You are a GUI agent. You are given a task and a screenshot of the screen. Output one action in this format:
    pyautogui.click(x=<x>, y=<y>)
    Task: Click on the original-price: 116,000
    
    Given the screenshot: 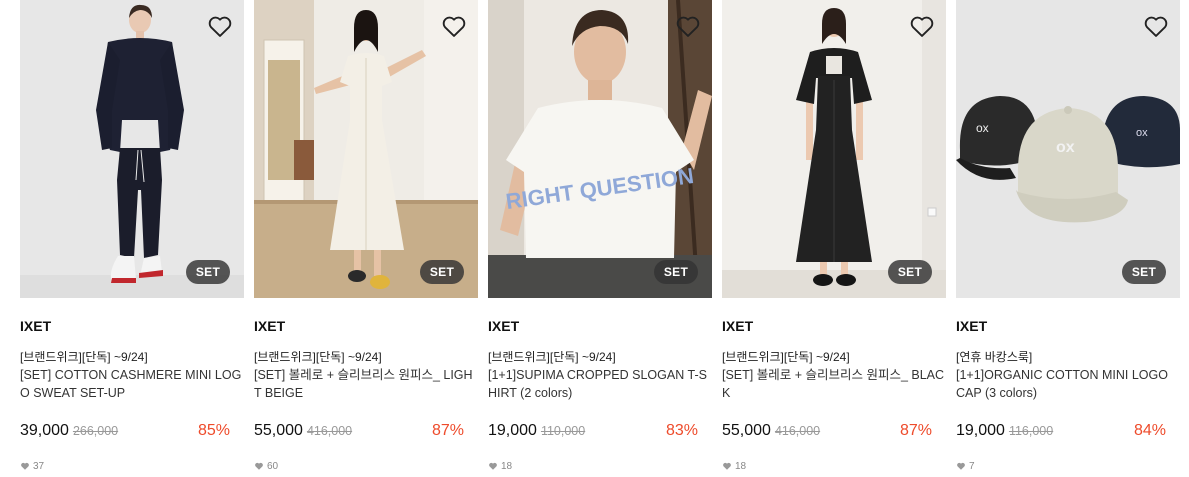 What is the action you would take?
    pyautogui.click(x=1031, y=431)
    